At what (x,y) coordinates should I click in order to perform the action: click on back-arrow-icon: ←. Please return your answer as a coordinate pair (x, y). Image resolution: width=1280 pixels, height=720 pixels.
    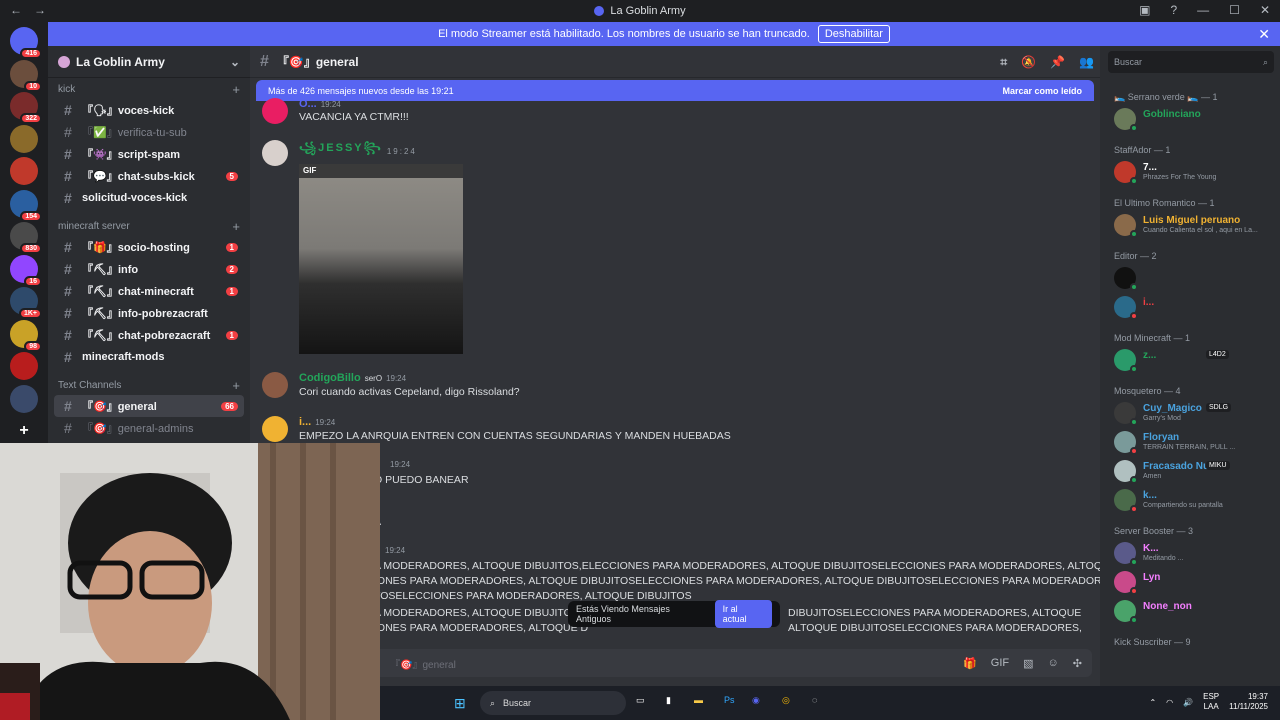
    Looking at the image, I should click on (16, 10).